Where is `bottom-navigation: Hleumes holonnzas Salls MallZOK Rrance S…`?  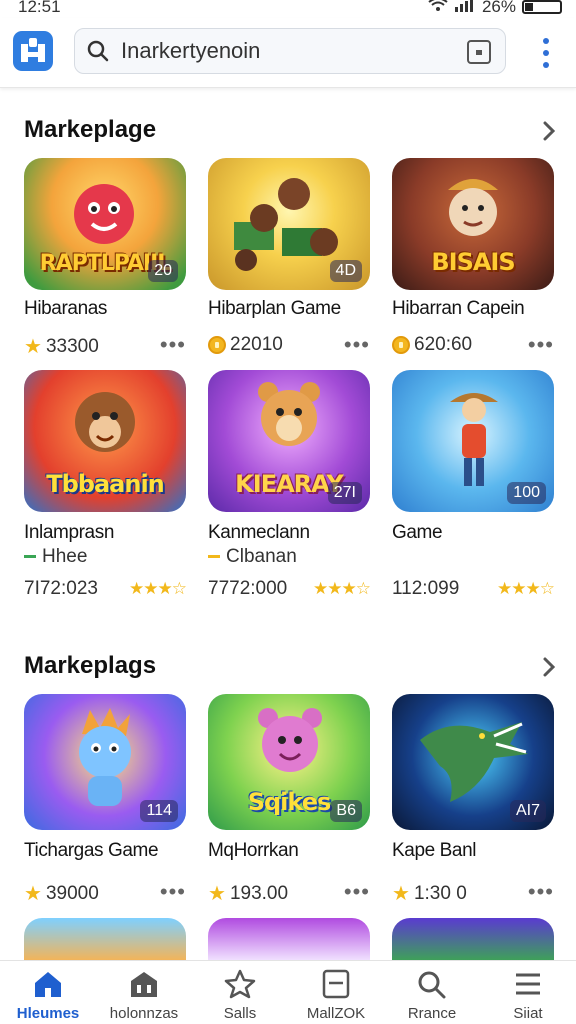 bottom-navigation: Hleumes holonnzas Salls MallZOK Rrance S… is located at coordinates (288, 992).